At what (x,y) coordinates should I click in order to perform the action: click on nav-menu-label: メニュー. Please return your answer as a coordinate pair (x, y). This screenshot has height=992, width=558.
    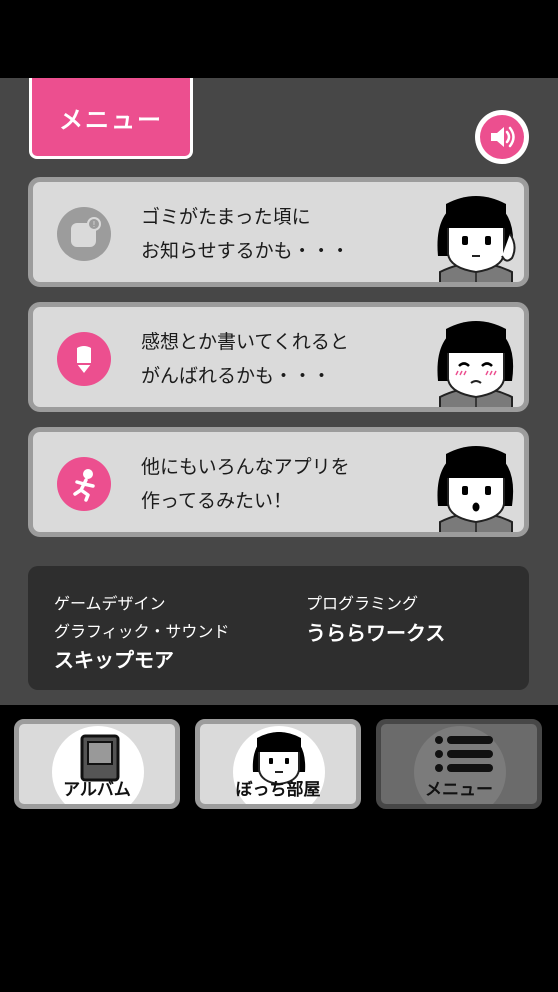
    Looking at the image, I should click on (459, 790).